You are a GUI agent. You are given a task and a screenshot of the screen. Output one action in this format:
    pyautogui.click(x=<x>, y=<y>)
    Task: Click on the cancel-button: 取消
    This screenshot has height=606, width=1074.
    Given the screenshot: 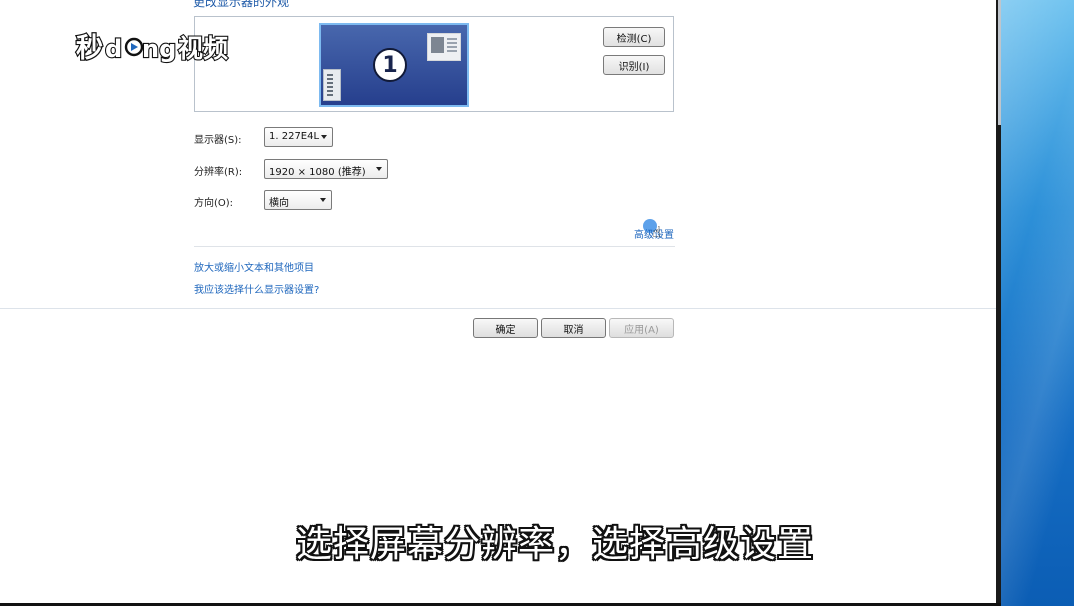 What is the action you would take?
    pyautogui.click(x=573, y=328)
    